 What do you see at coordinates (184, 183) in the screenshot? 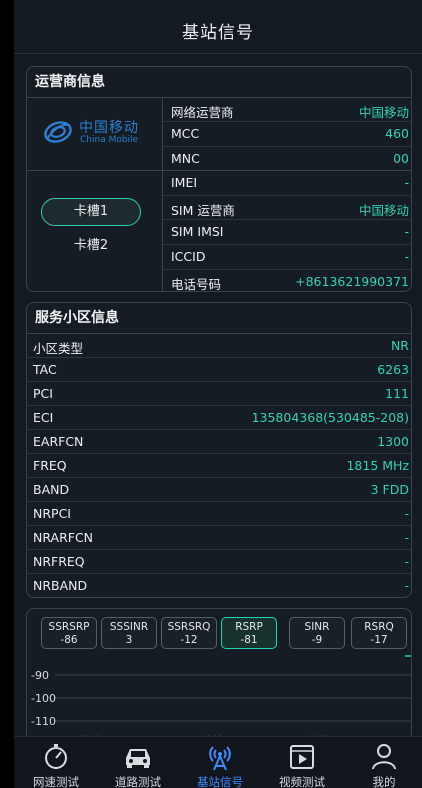
I see `row-key: IMEI` at bounding box center [184, 183].